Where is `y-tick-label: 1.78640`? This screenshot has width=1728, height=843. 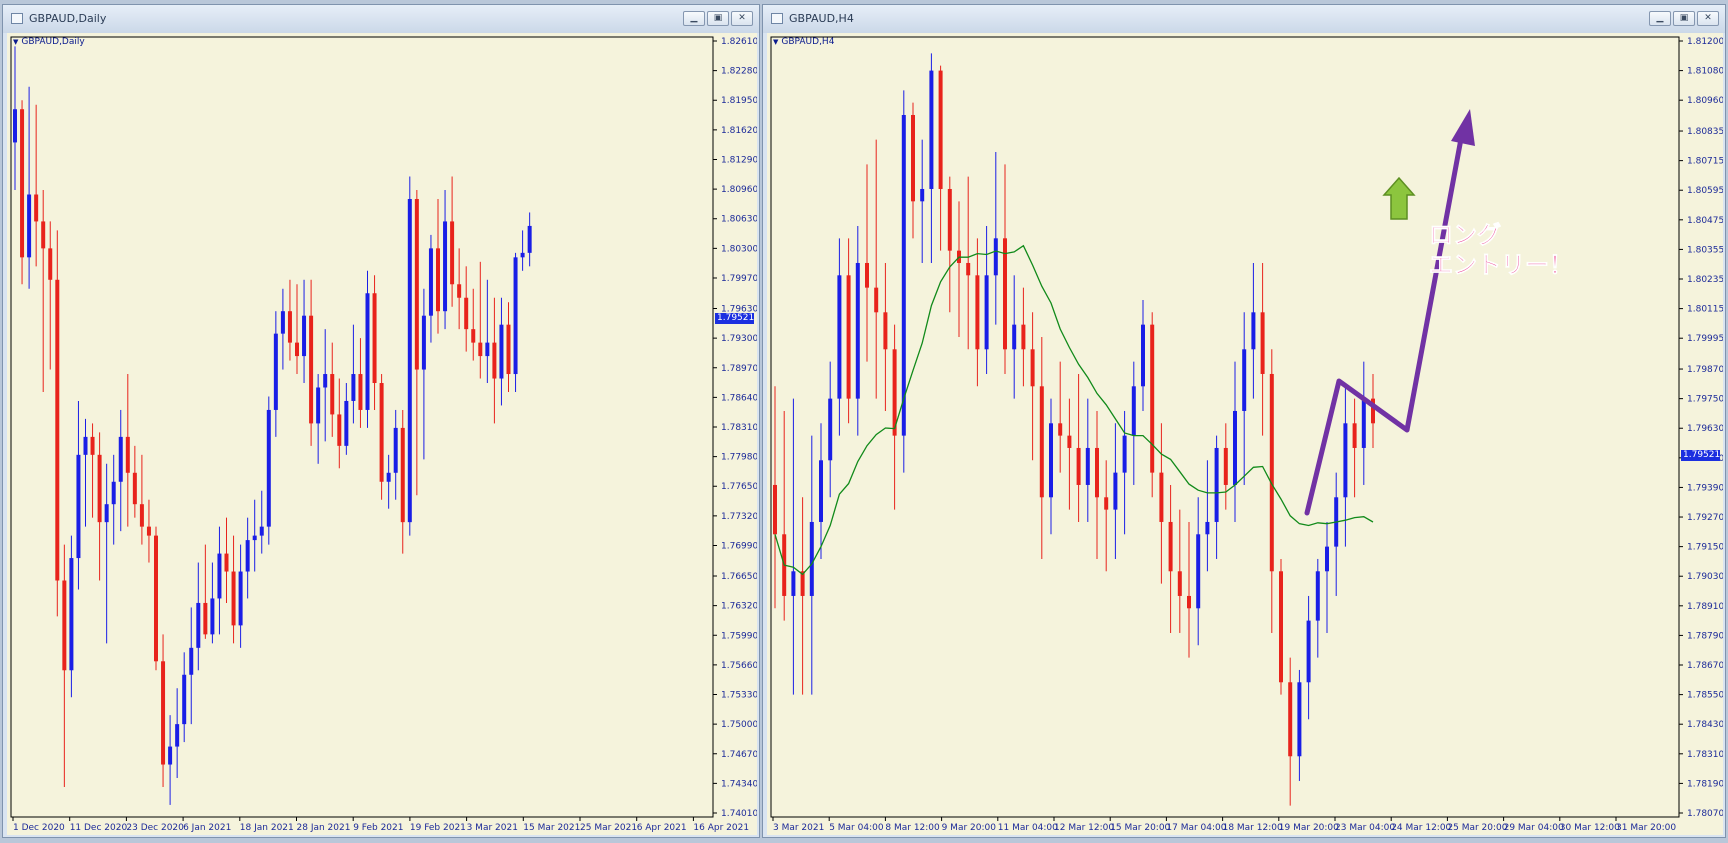
y-tick-label: 1.78640 is located at coordinates (739, 398).